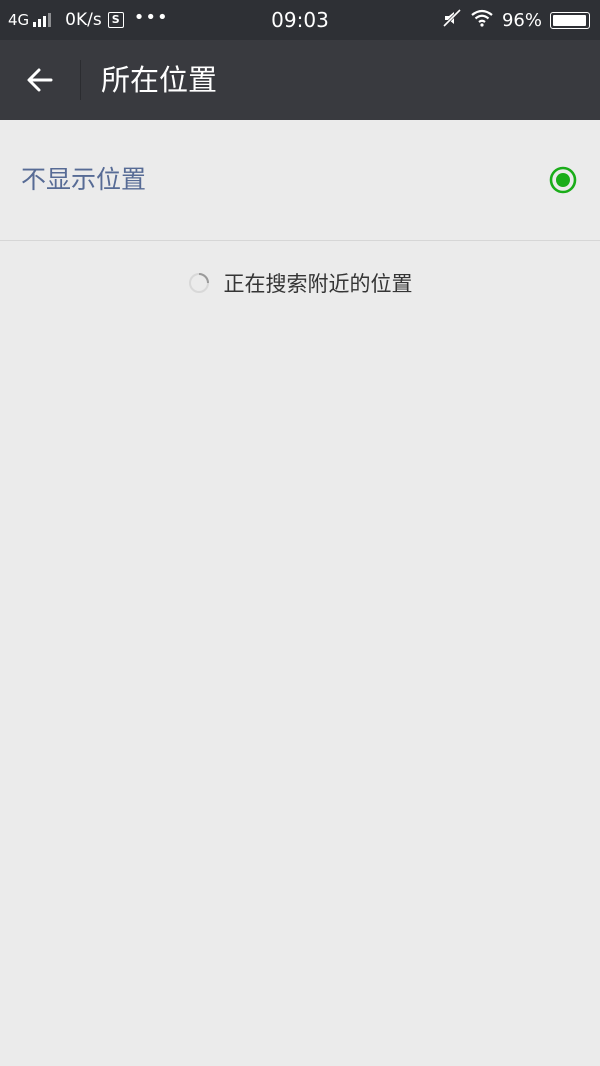 Image resolution: width=600 pixels, height=1066 pixels. I want to click on nav-bar: 所在位置, so click(300, 80).